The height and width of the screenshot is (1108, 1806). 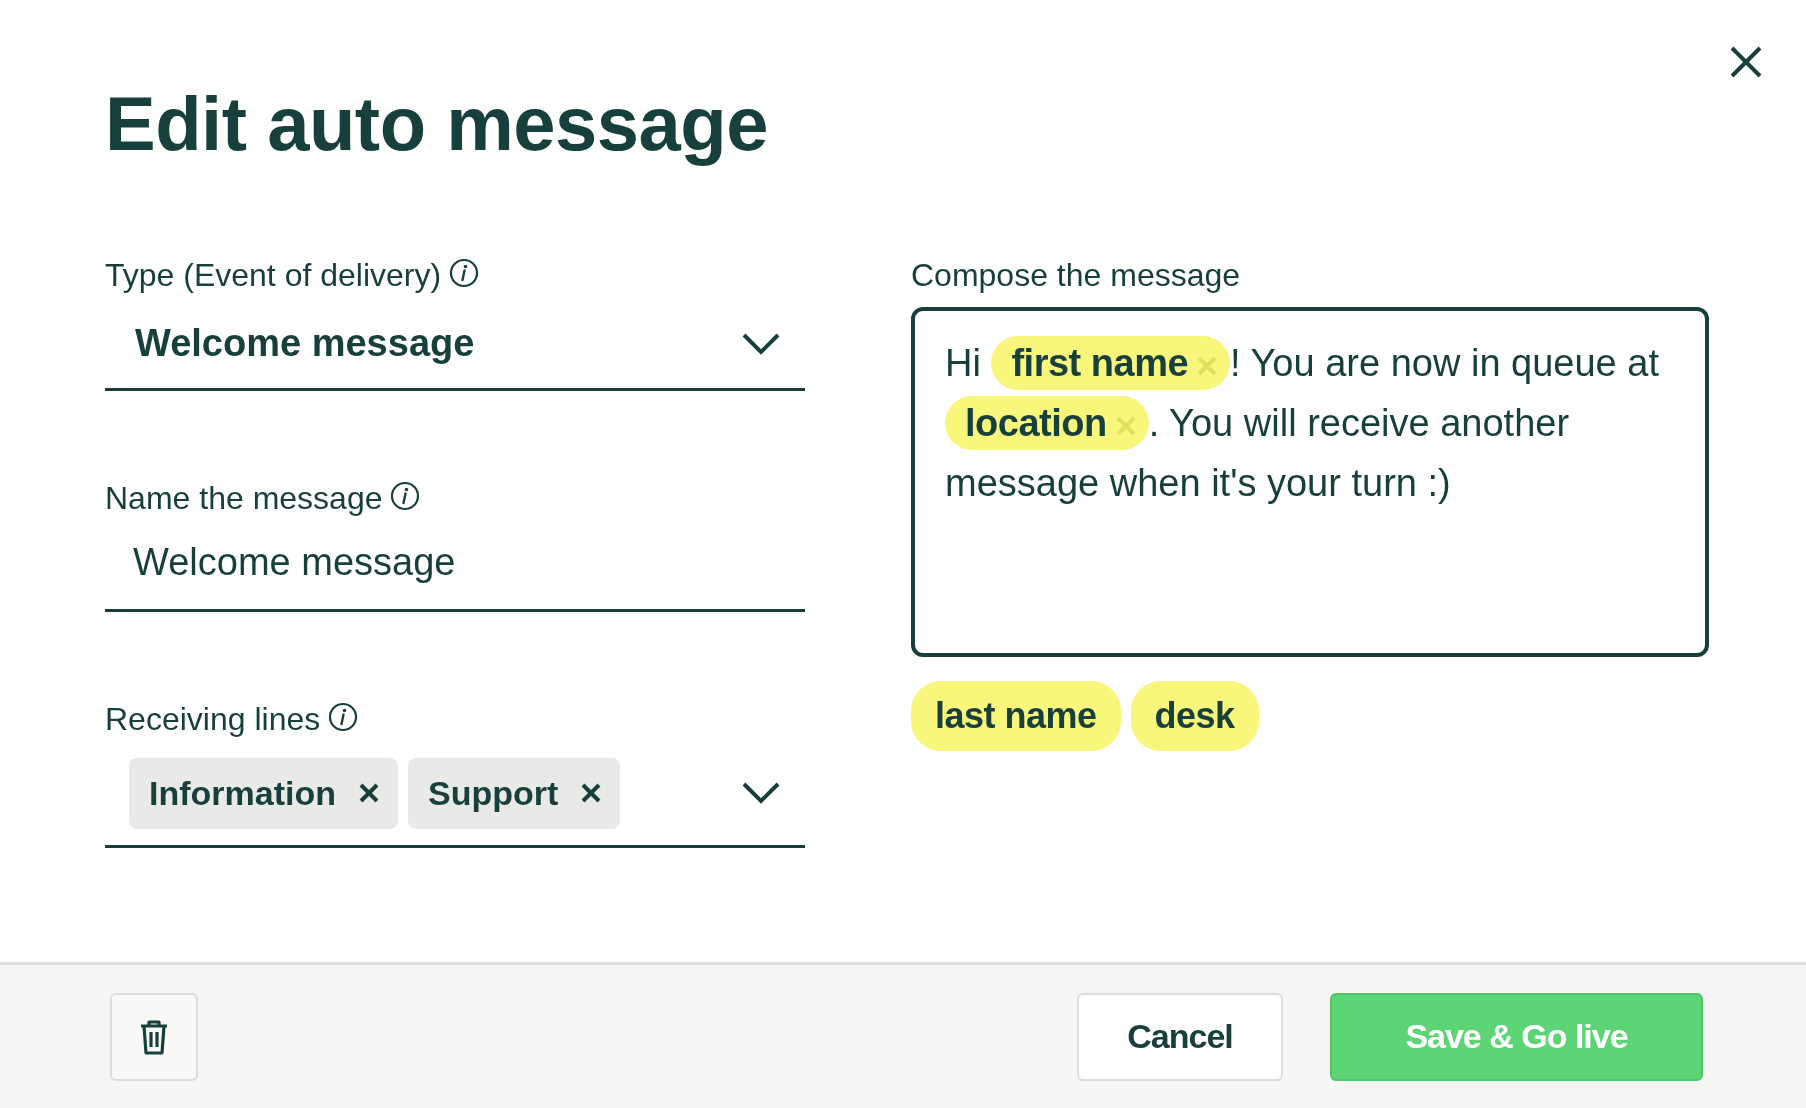 I want to click on message-editor: Hi first name ! You are now in queue at location . You will receive another message when it's your turn :), so click(x=1310, y=482).